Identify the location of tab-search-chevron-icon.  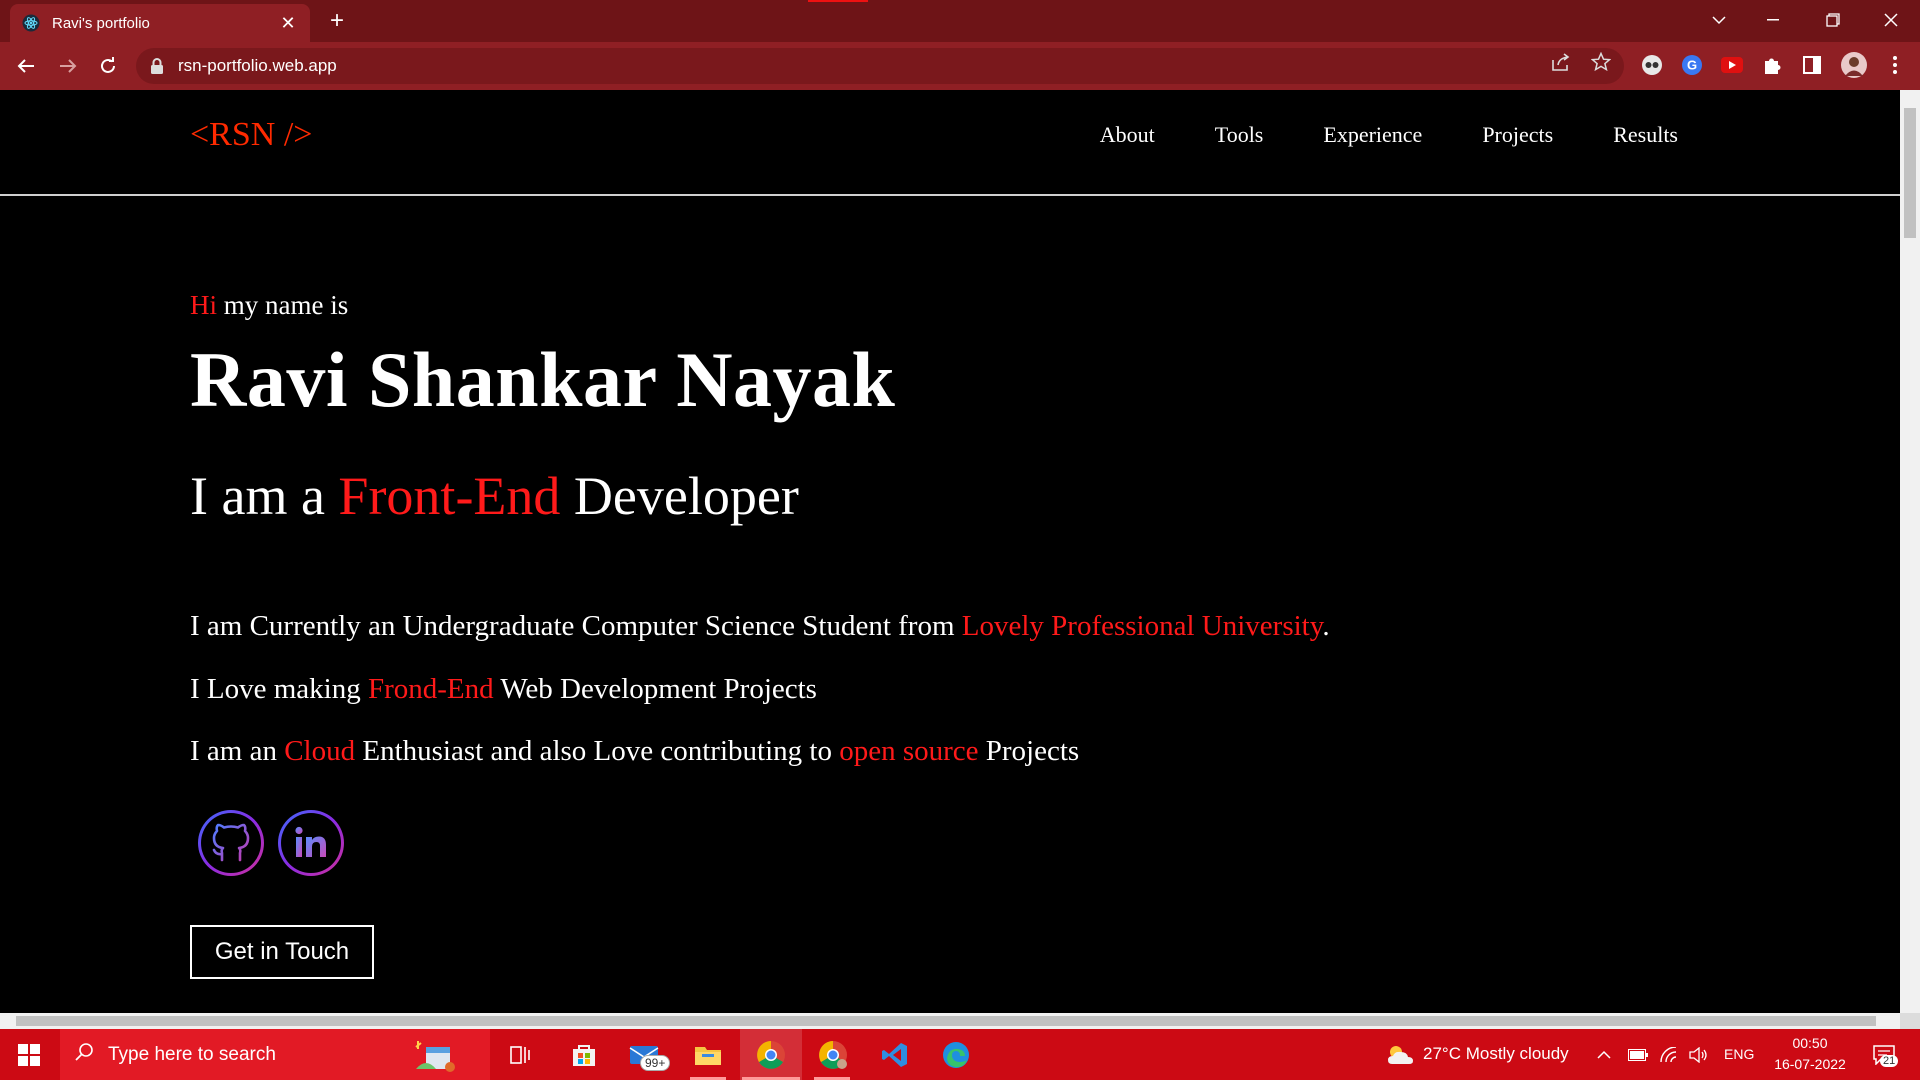
(1719, 20).